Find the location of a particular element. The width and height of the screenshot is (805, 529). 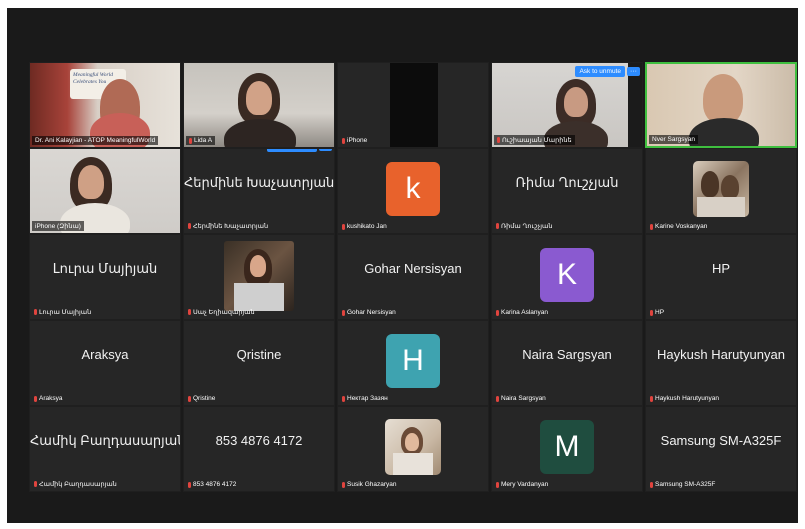

participant-avatar: H is located at coordinates (413, 361).